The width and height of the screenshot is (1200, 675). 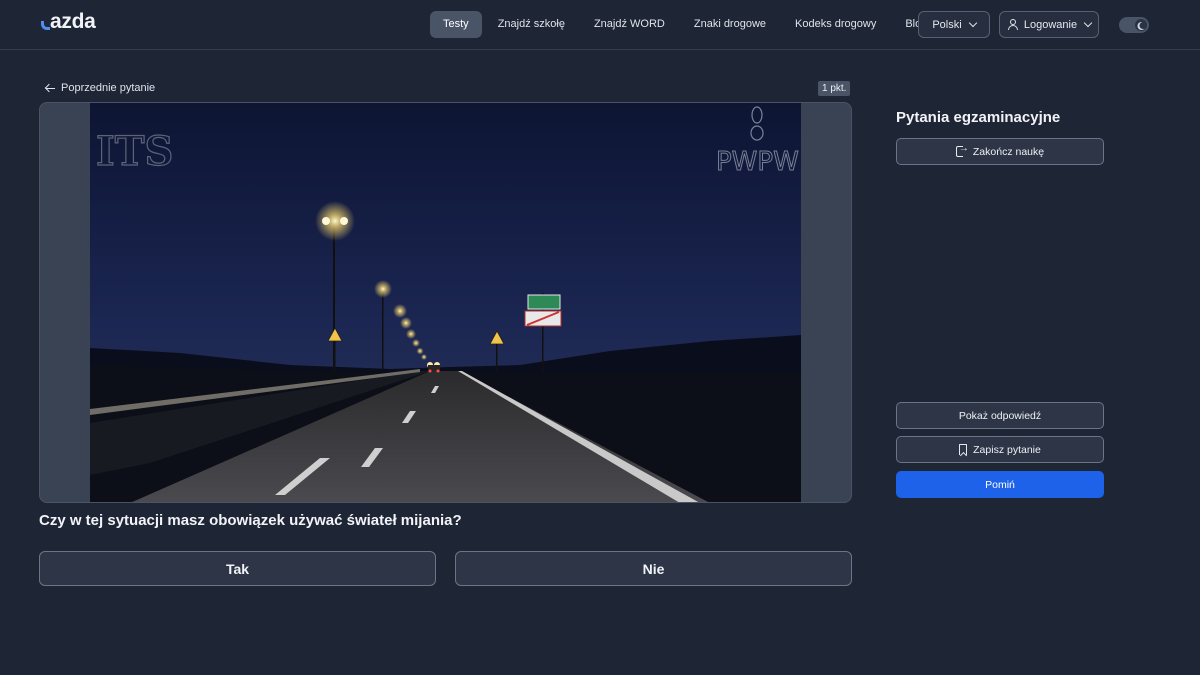 I want to click on save-question-button: Zapisz pytanie, so click(x=1000, y=449).